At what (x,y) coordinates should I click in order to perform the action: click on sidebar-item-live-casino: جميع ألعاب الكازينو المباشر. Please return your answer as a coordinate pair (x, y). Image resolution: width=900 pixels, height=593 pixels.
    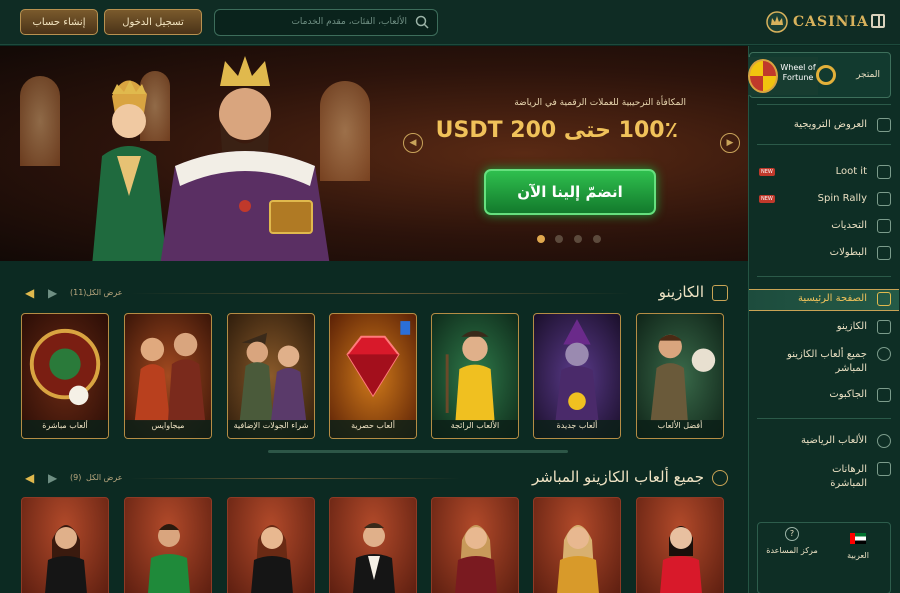
    Looking at the image, I should click on (824, 362).